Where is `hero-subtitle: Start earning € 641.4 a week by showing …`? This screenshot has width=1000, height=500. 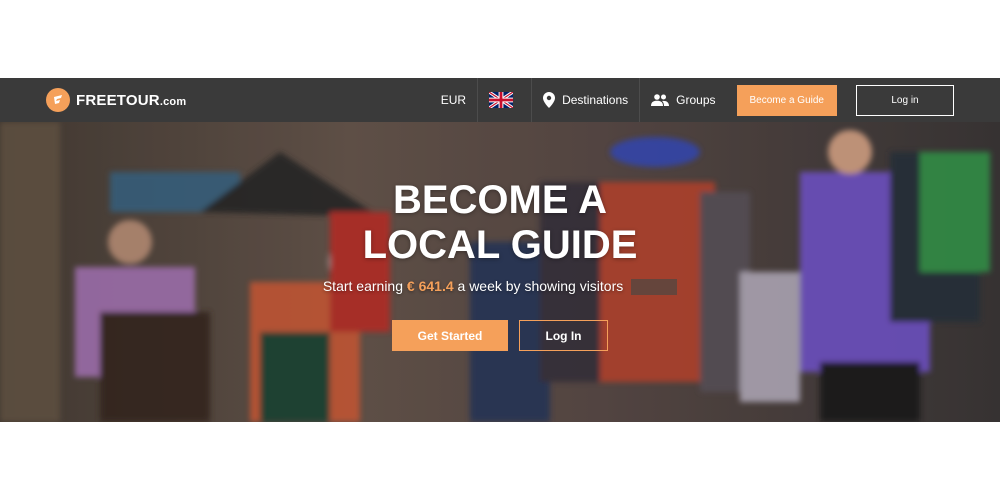
hero-subtitle: Start earning € 641.4 a week by showing … is located at coordinates (500, 287).